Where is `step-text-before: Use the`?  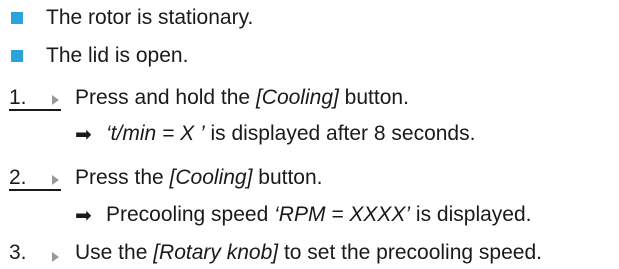
step-text-before: Use the is located at coordinates (114, 252).